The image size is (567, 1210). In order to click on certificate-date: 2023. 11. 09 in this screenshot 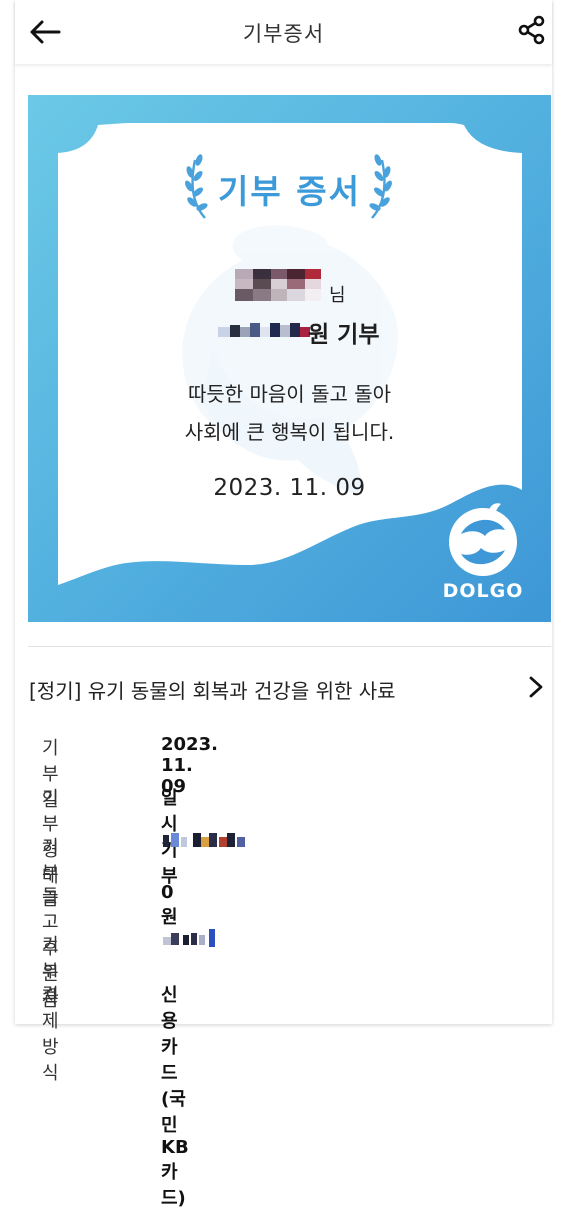, I will do `click(289, 488)`.